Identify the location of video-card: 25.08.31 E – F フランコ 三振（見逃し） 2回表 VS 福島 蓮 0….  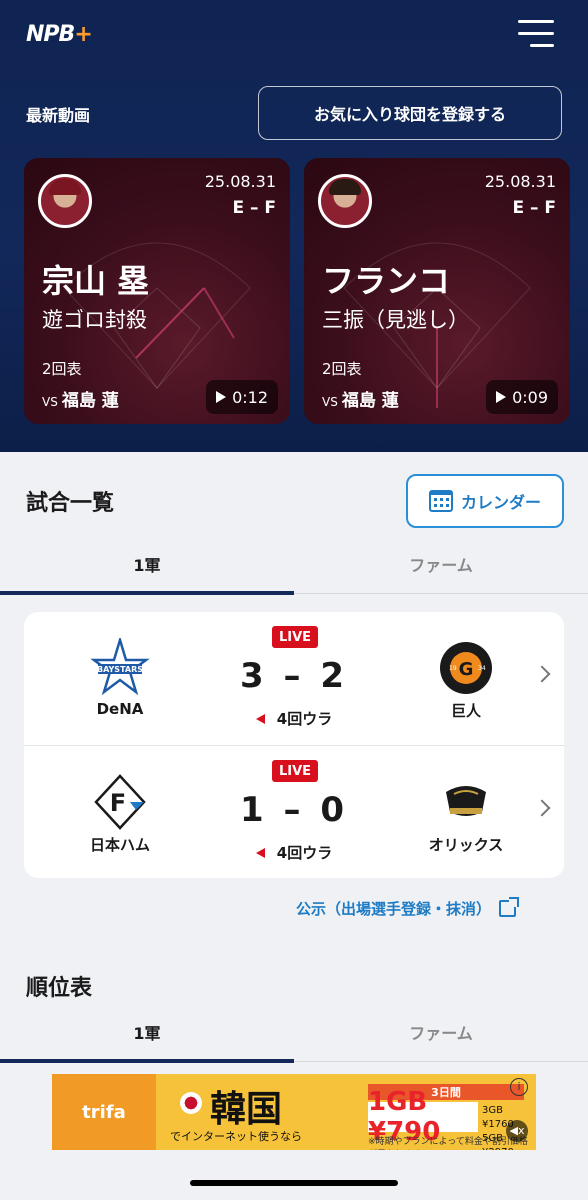
(437, 291).